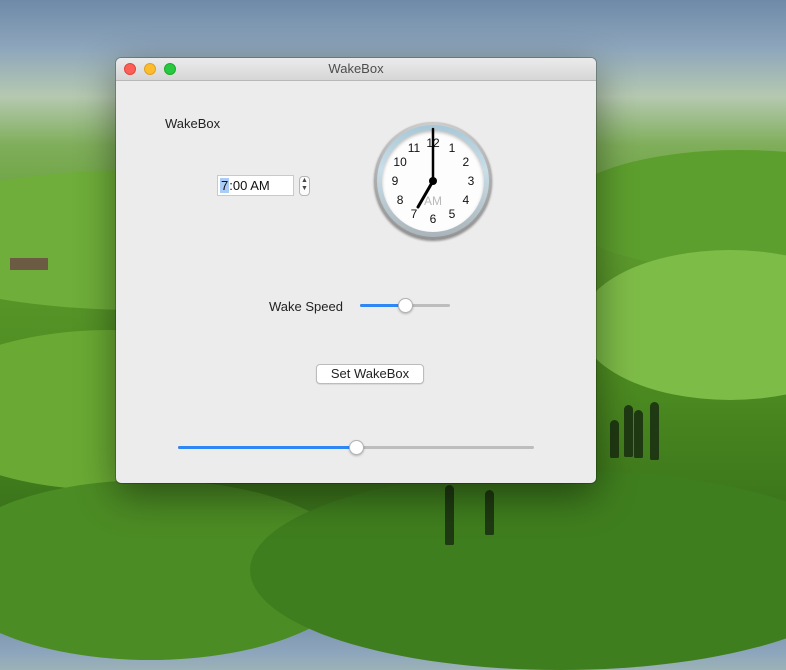 The width and height of the screenshot is (786, 670). Describe the element at coordinates (249, 185) in the screenshot. I see `time-rest-segment: :00 AM` at that location.